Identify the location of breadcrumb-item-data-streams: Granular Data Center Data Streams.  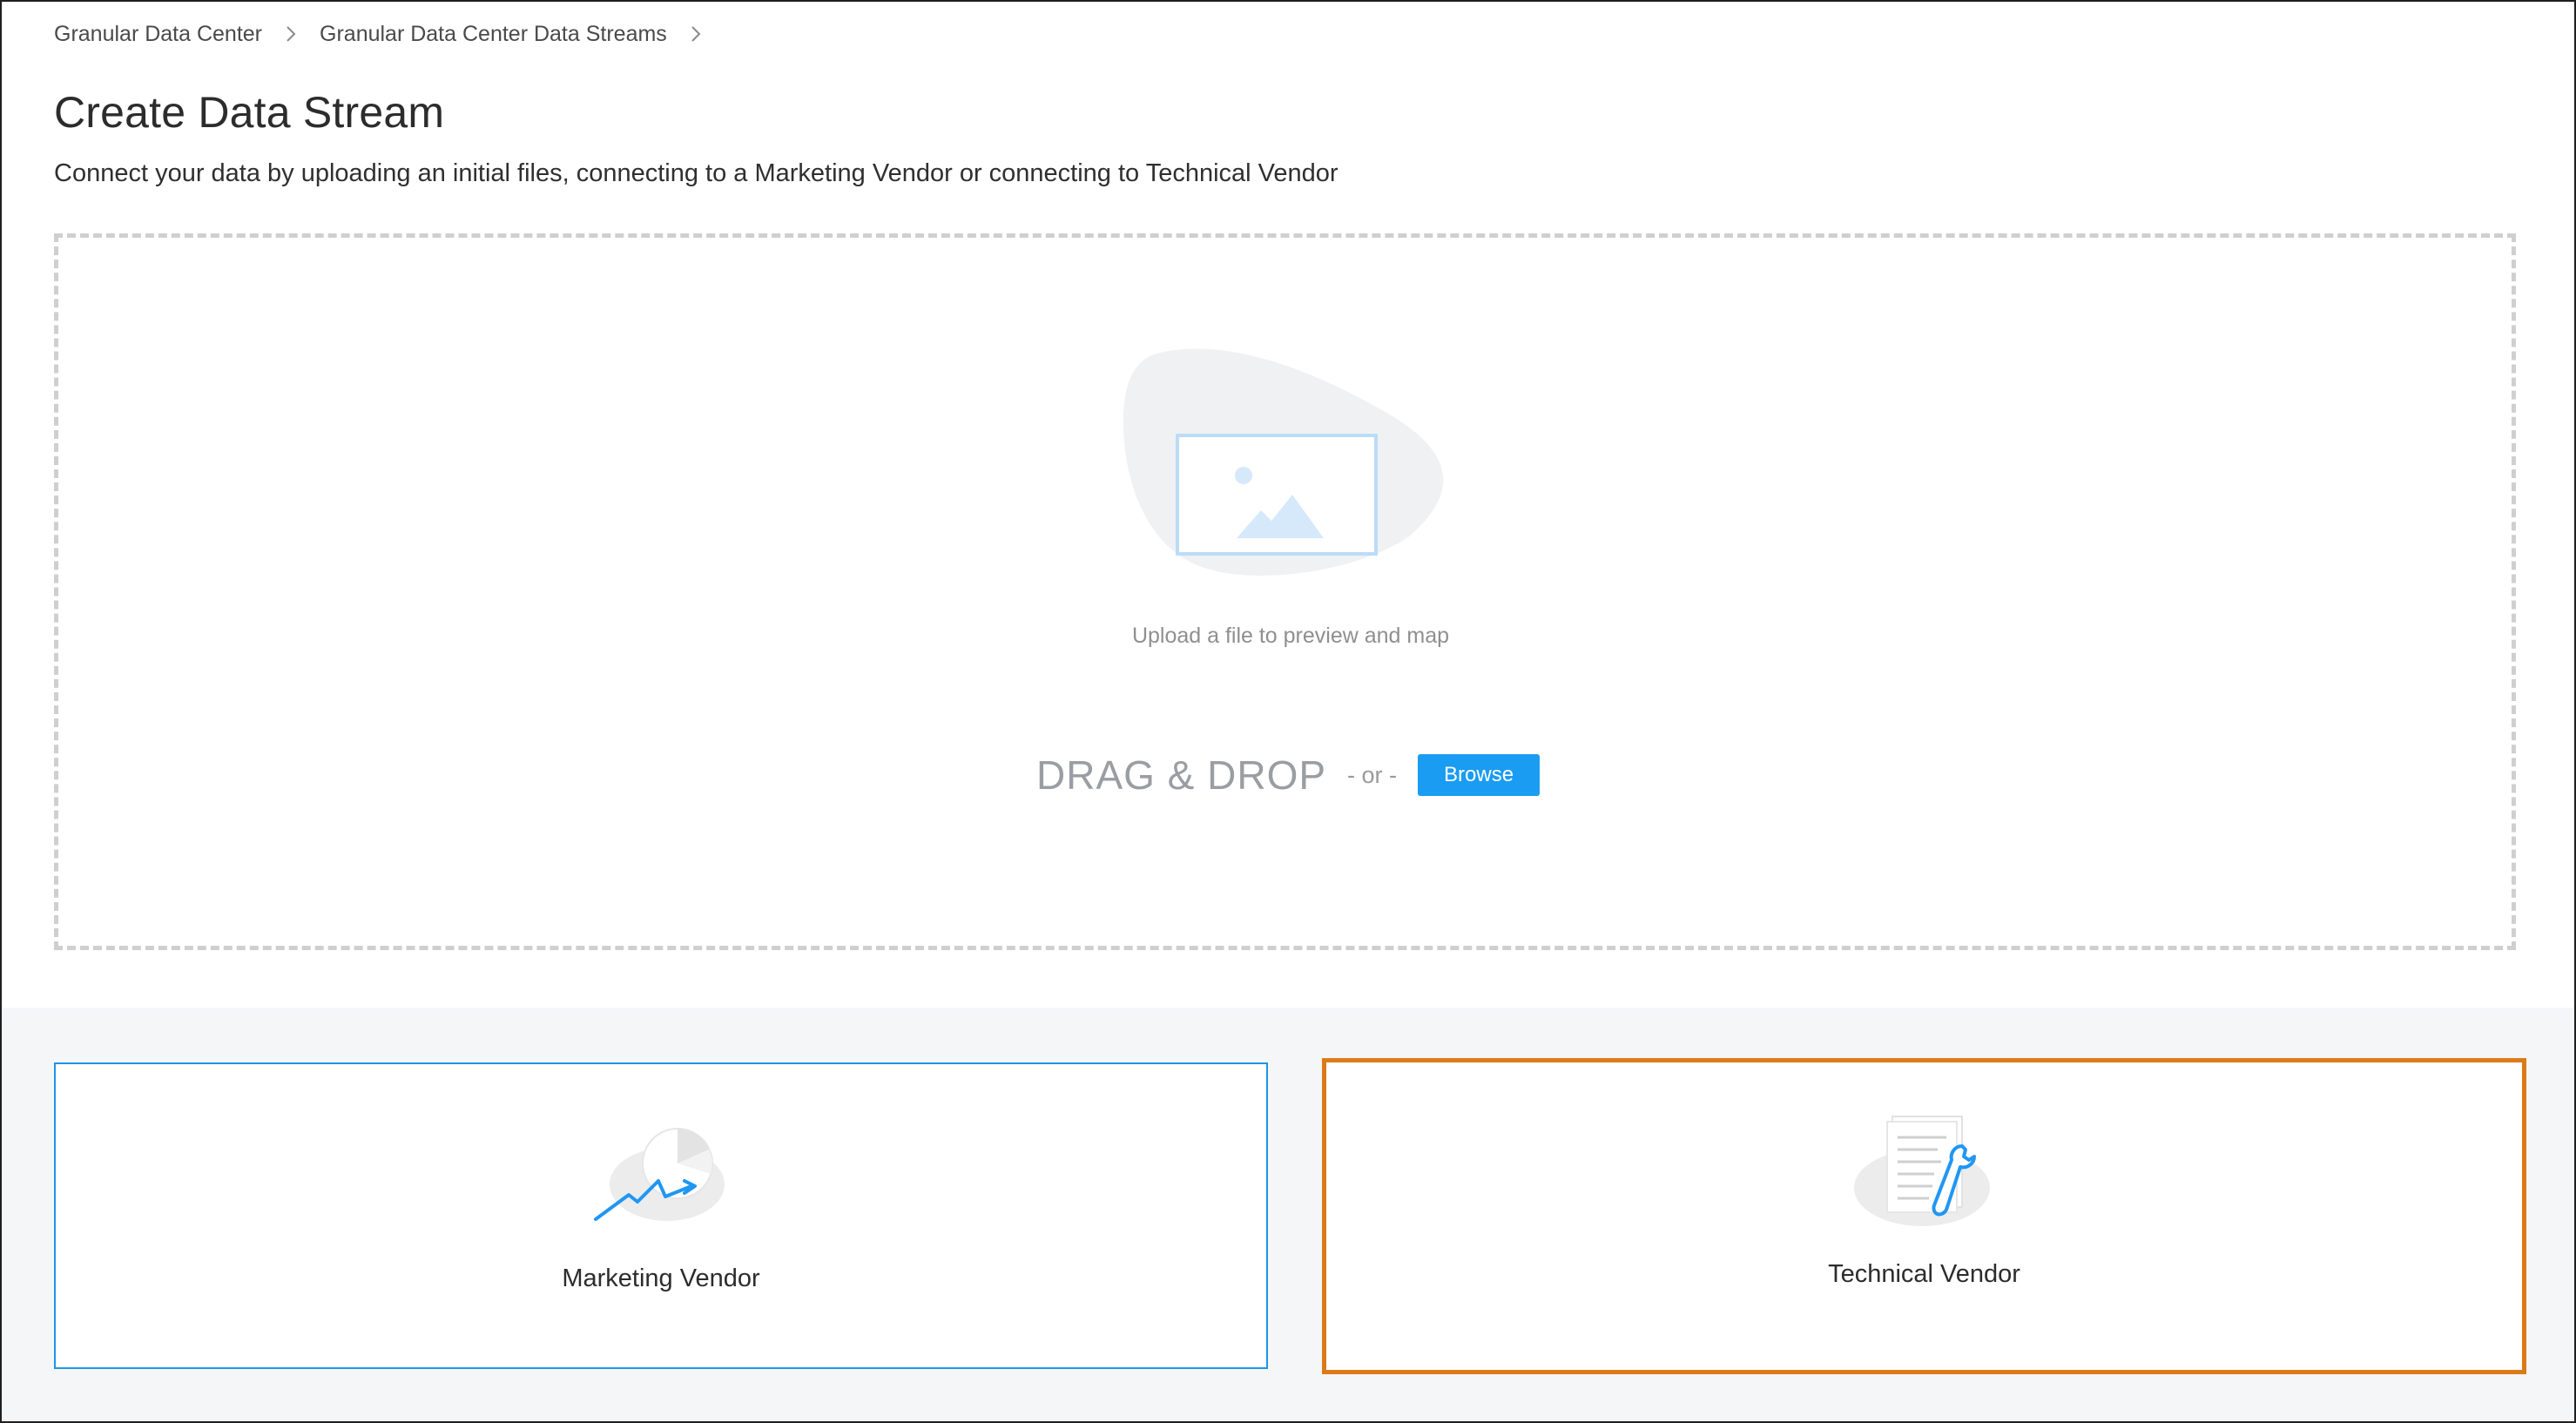
(494, 34).